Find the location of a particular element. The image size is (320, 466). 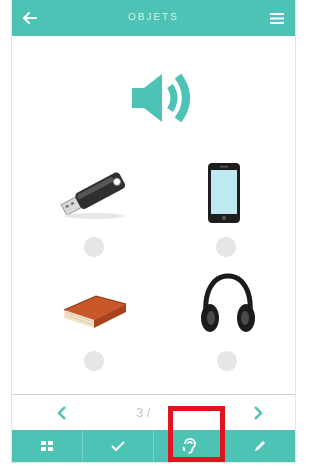

speaker-volume-icon is located at coordinates (161, 98).